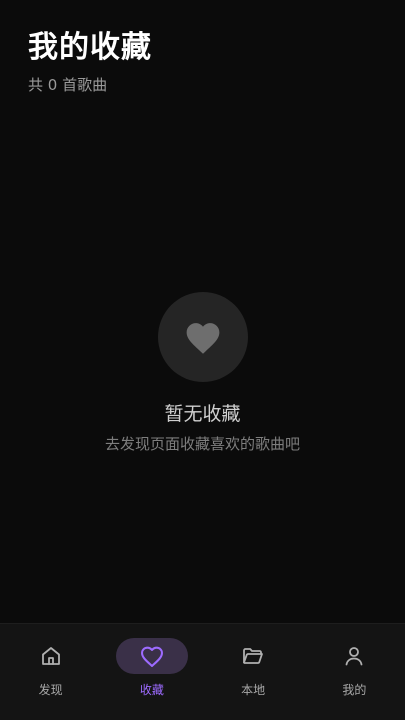 This screenshot has height=720, width=405. Describe the element at coordinates (253, 690) in the screenshot. I see `tab-label: 本地` at that location.